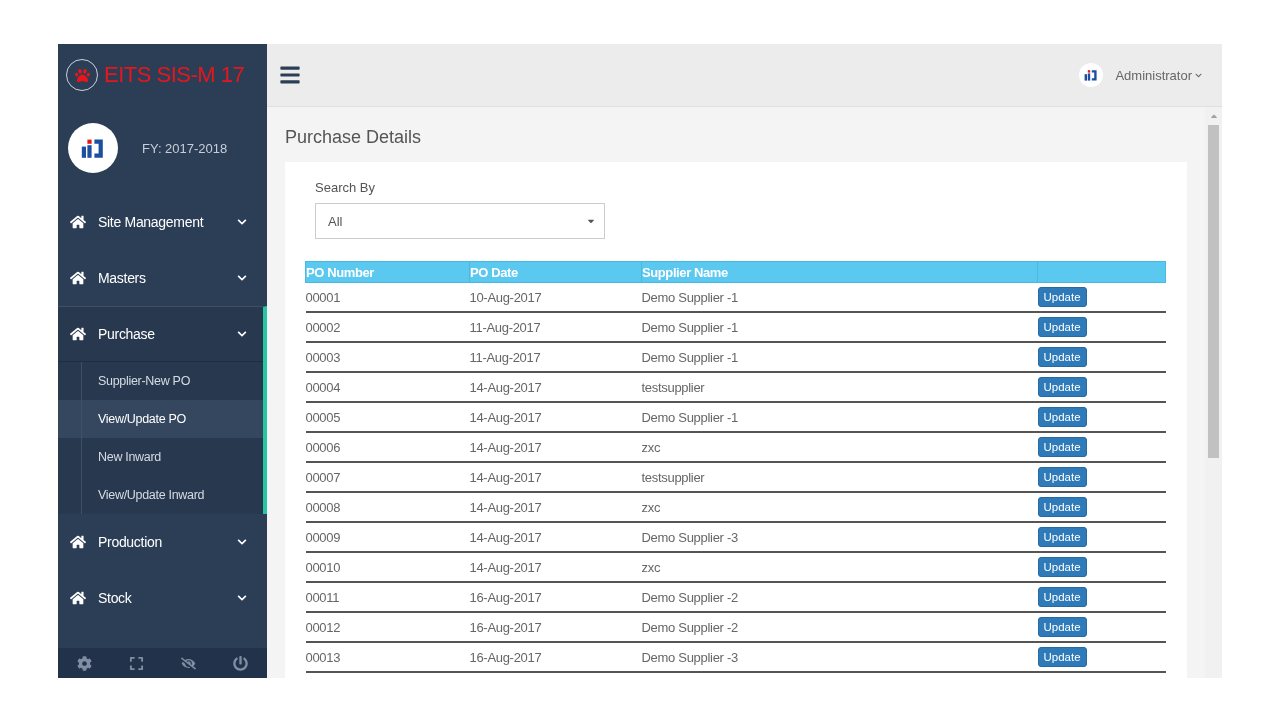 This screenshot has width=1280, height=720. Describe the element at coordinates (387, 597) in the screenshot. I see `table-cell: 00011` at that location.